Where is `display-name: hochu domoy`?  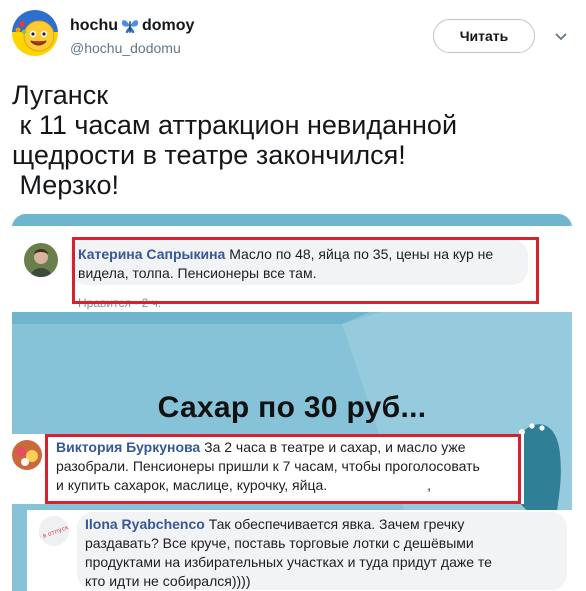
display-name: hochu domoy is located at coordinates (132, 26).